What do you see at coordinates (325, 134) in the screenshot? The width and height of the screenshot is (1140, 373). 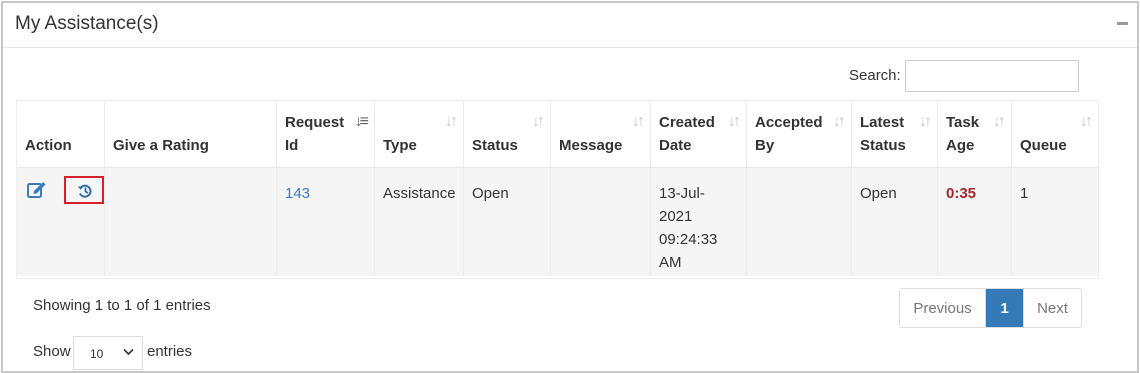 I see `column-header-request-id: Request Id ↓≡` at bounding box center [325, 134].